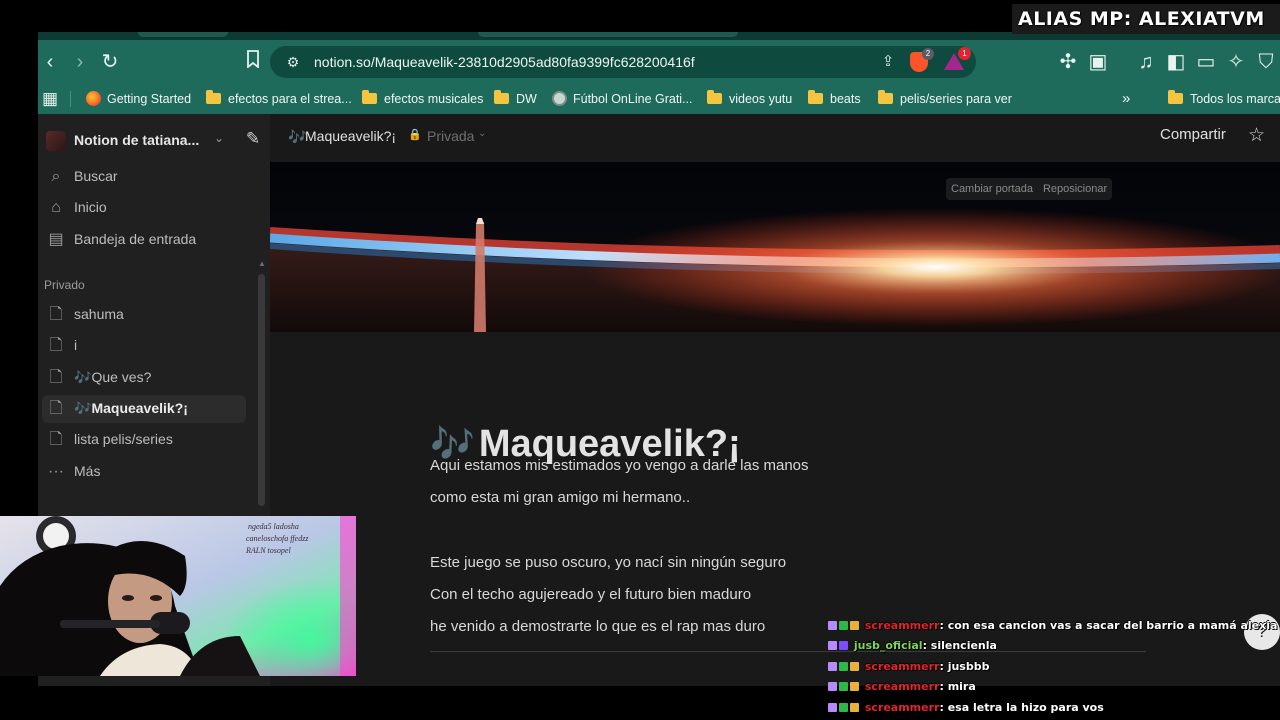 The width and height of the screenshot is (1280, 720). Describe the element at coordinates (1266, 62) in the screenshot. I see `vpn-icon: ⛉` at that location.